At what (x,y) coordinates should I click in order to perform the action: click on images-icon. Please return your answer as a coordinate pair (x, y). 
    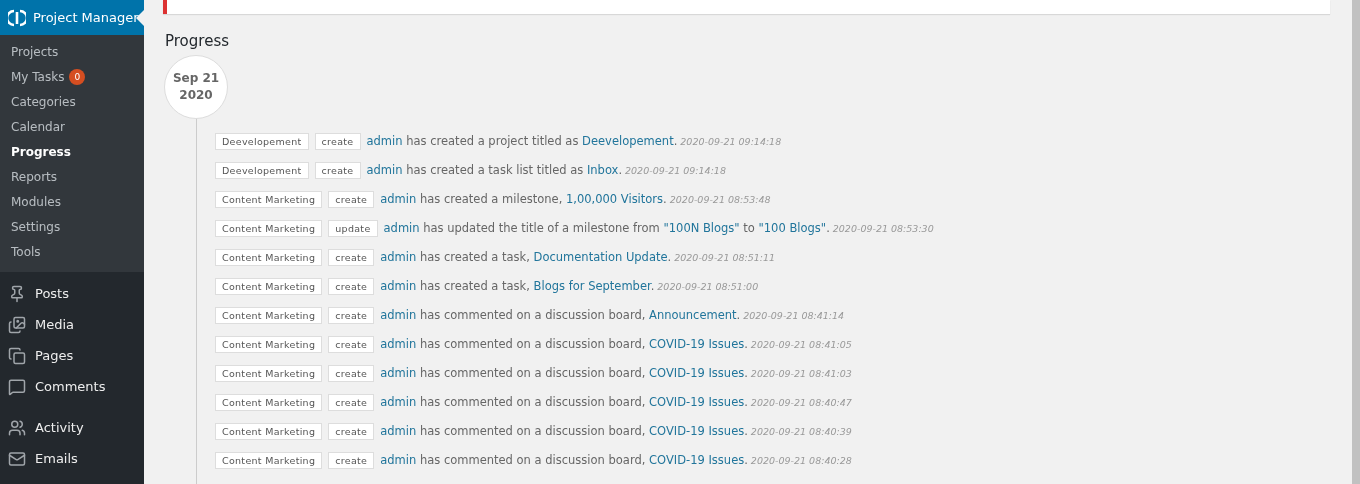
    Looking at the image, I should click on (17, 324).